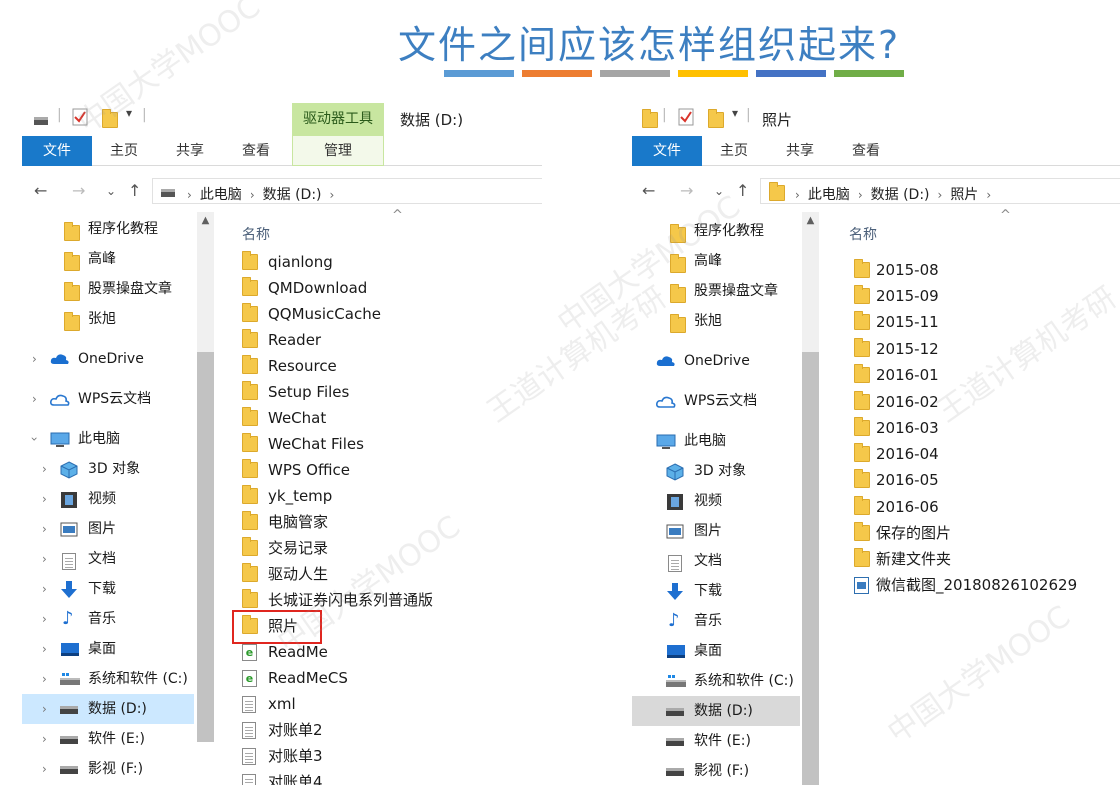  I want to click on quick-access-toolbar: | ▾ | 照片, so click(876, 118).